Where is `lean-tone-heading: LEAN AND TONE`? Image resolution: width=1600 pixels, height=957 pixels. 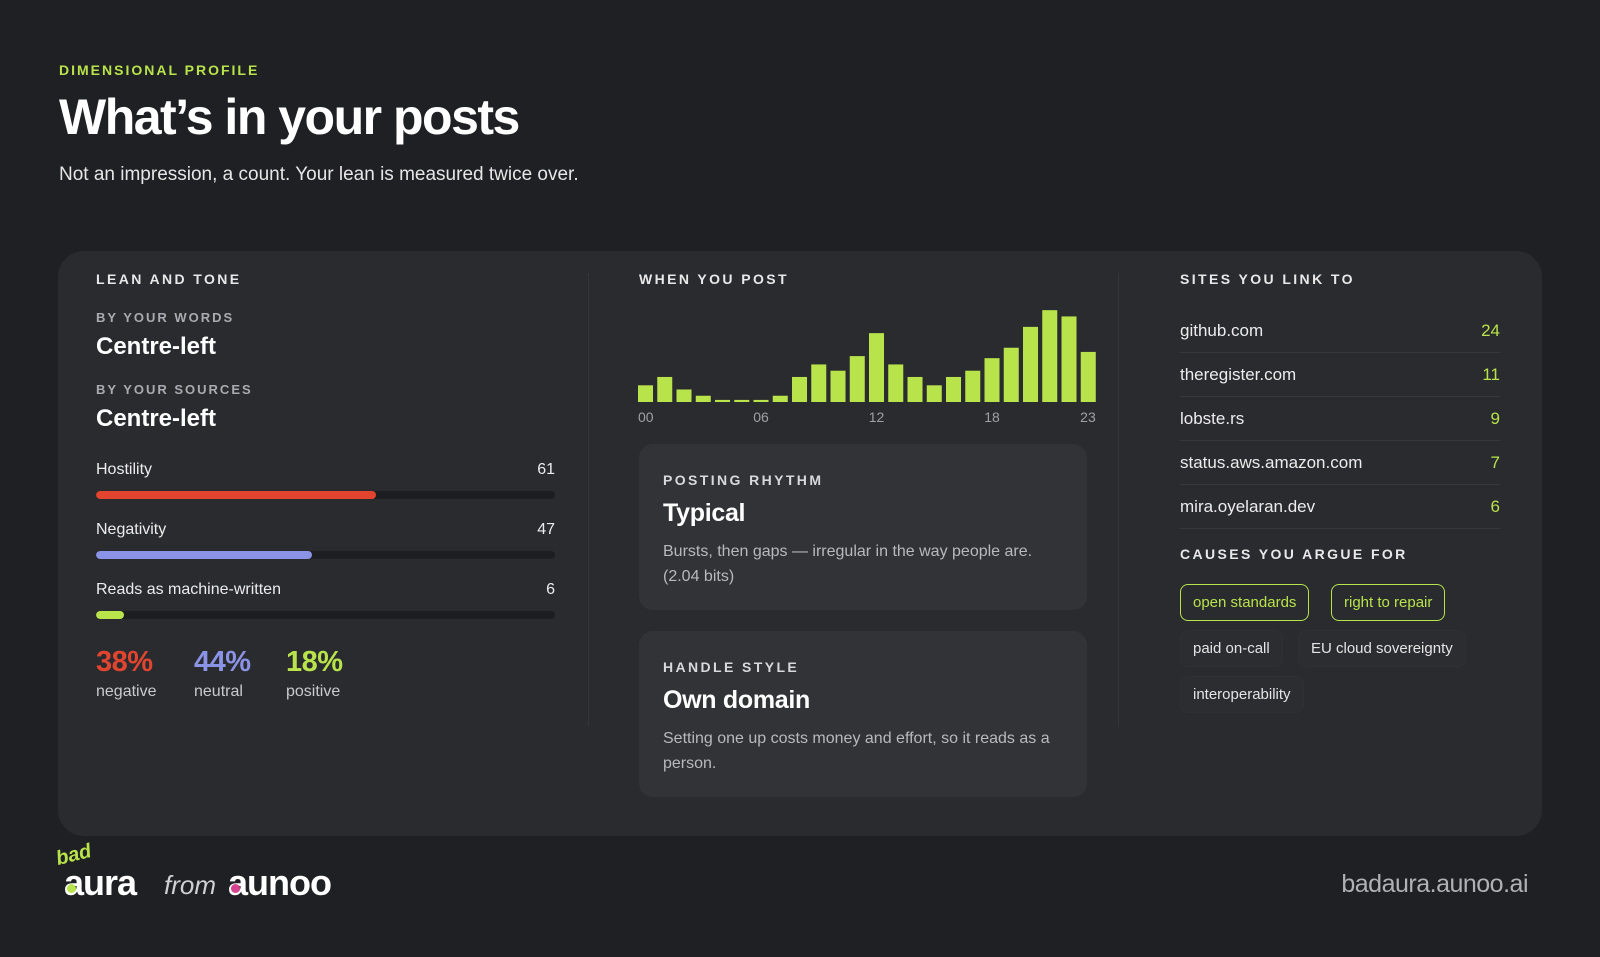 lean-tone-heading: LEAN AND TONE is located at coordinates (169, 279).